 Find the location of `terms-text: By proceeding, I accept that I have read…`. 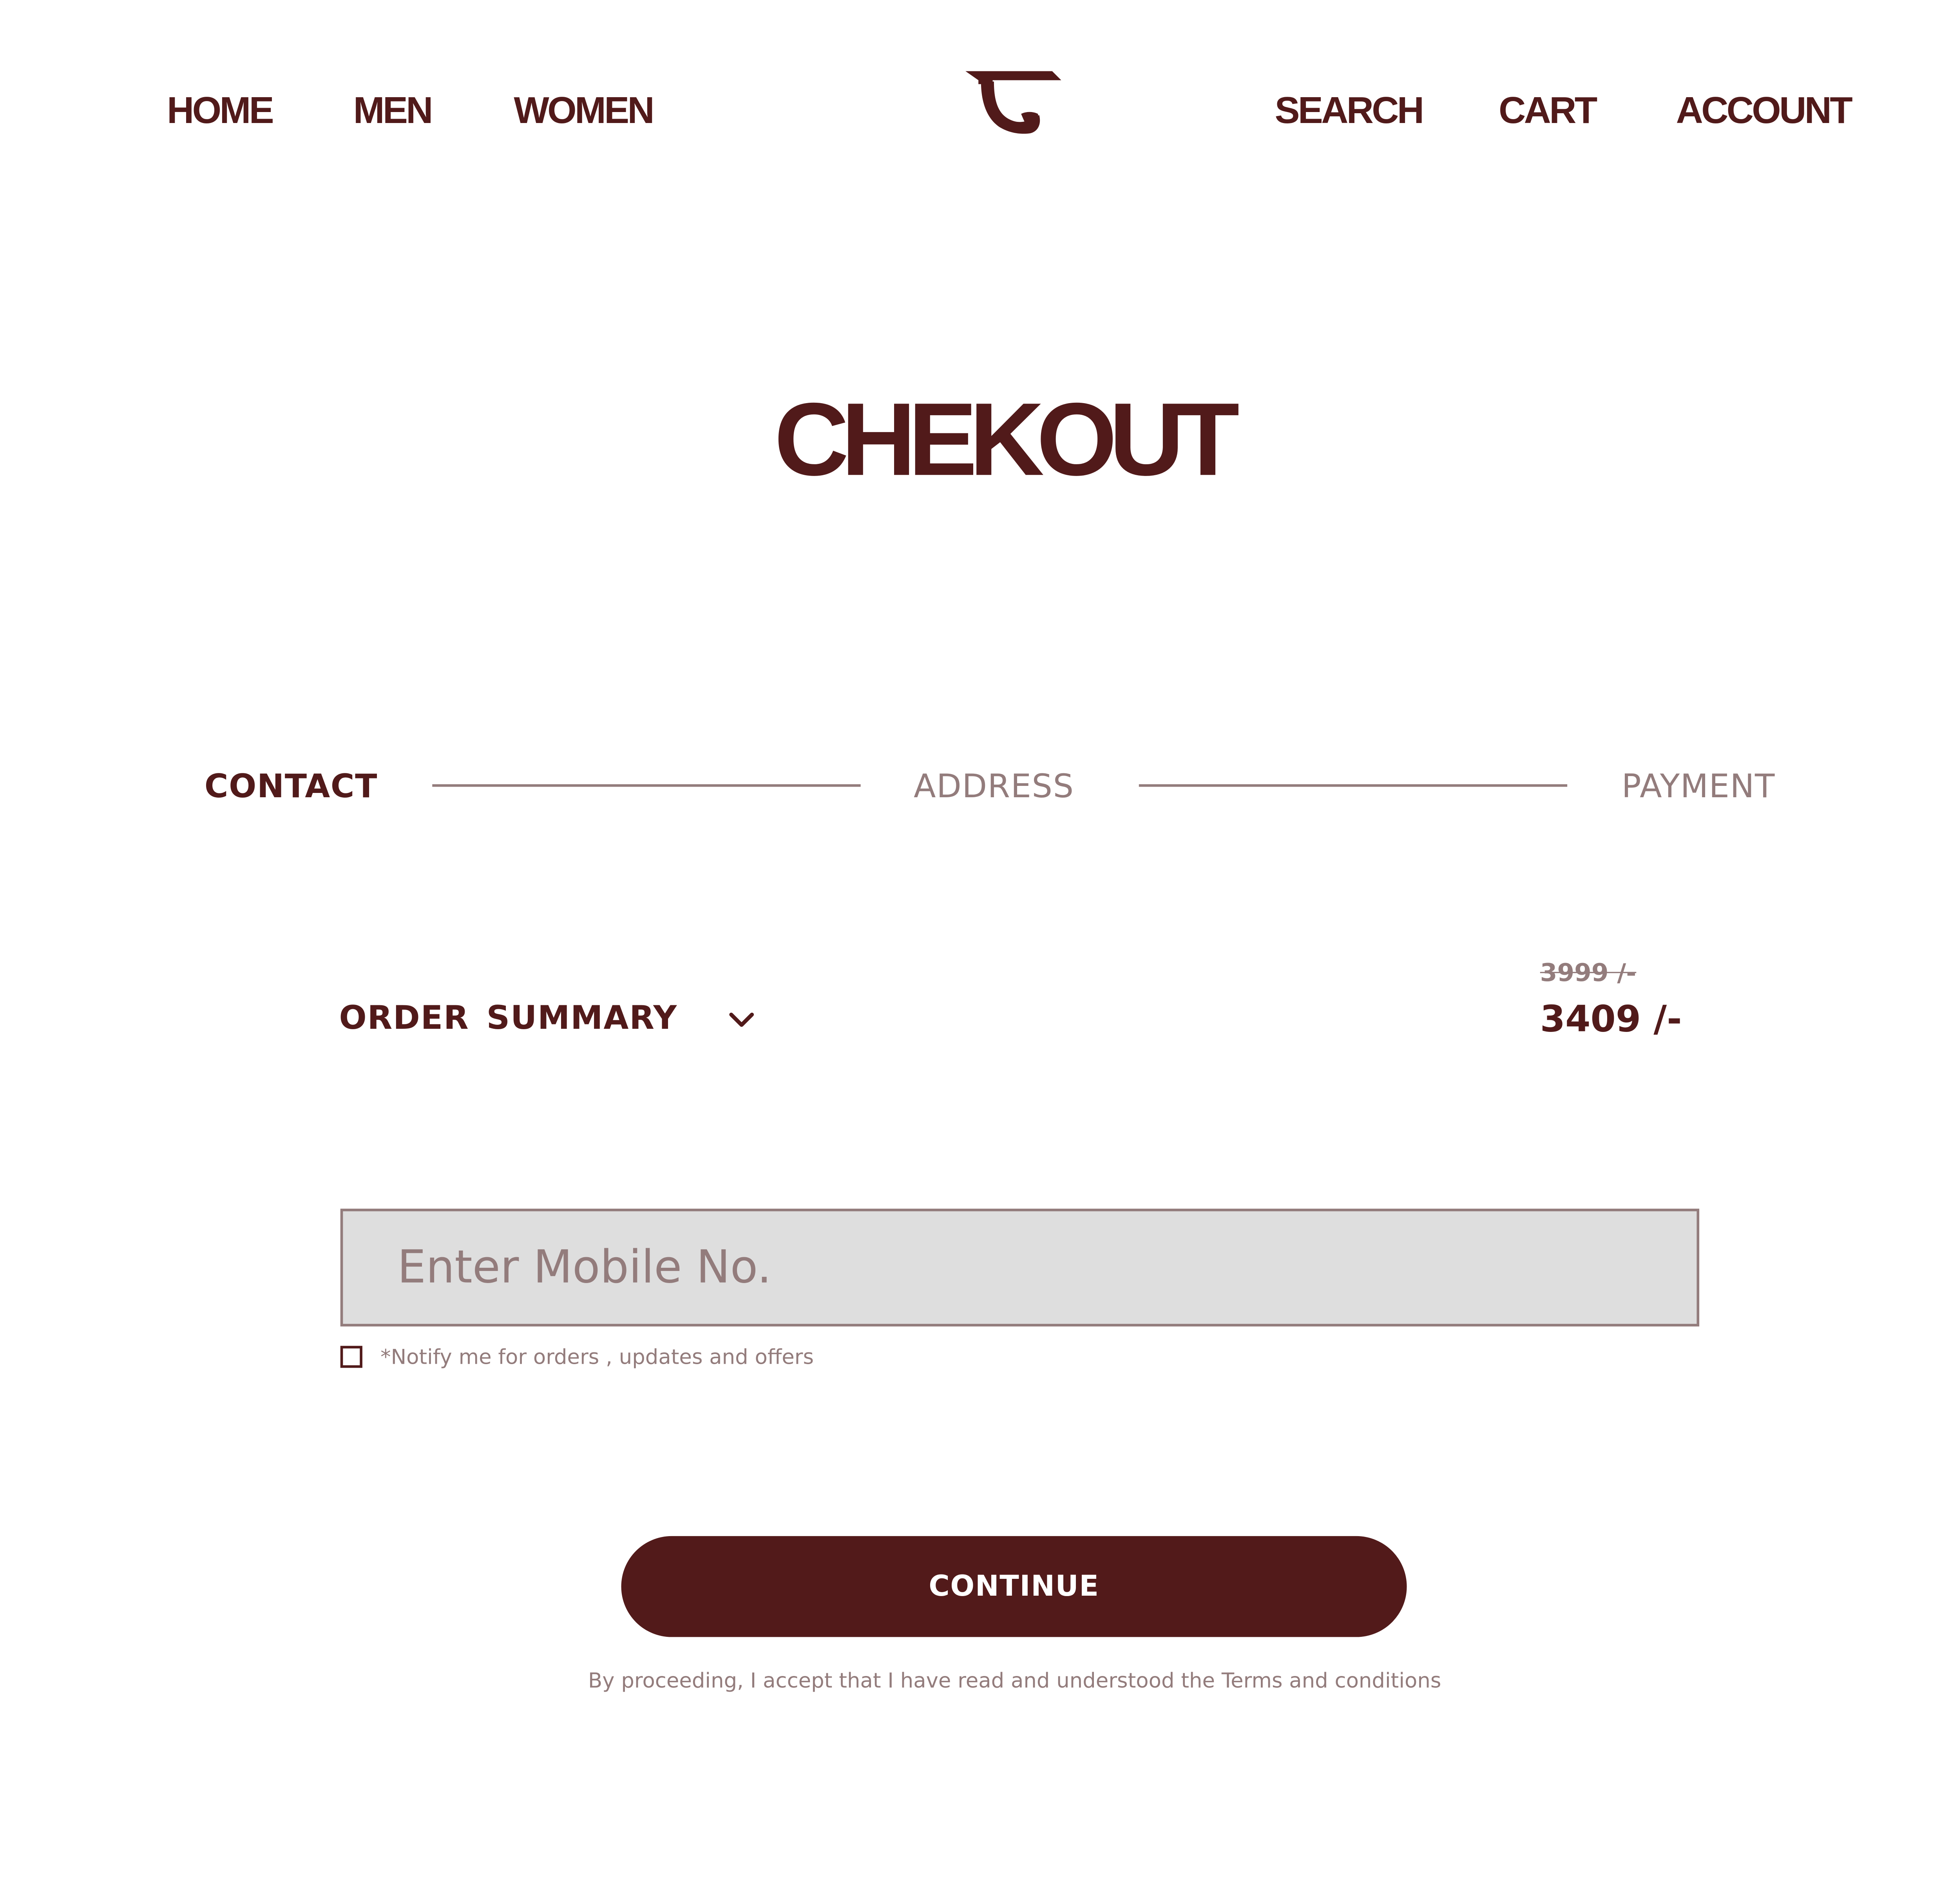

terms-text: By proceeding, I accept that I have read… is located at coordinates (1014, 1680).